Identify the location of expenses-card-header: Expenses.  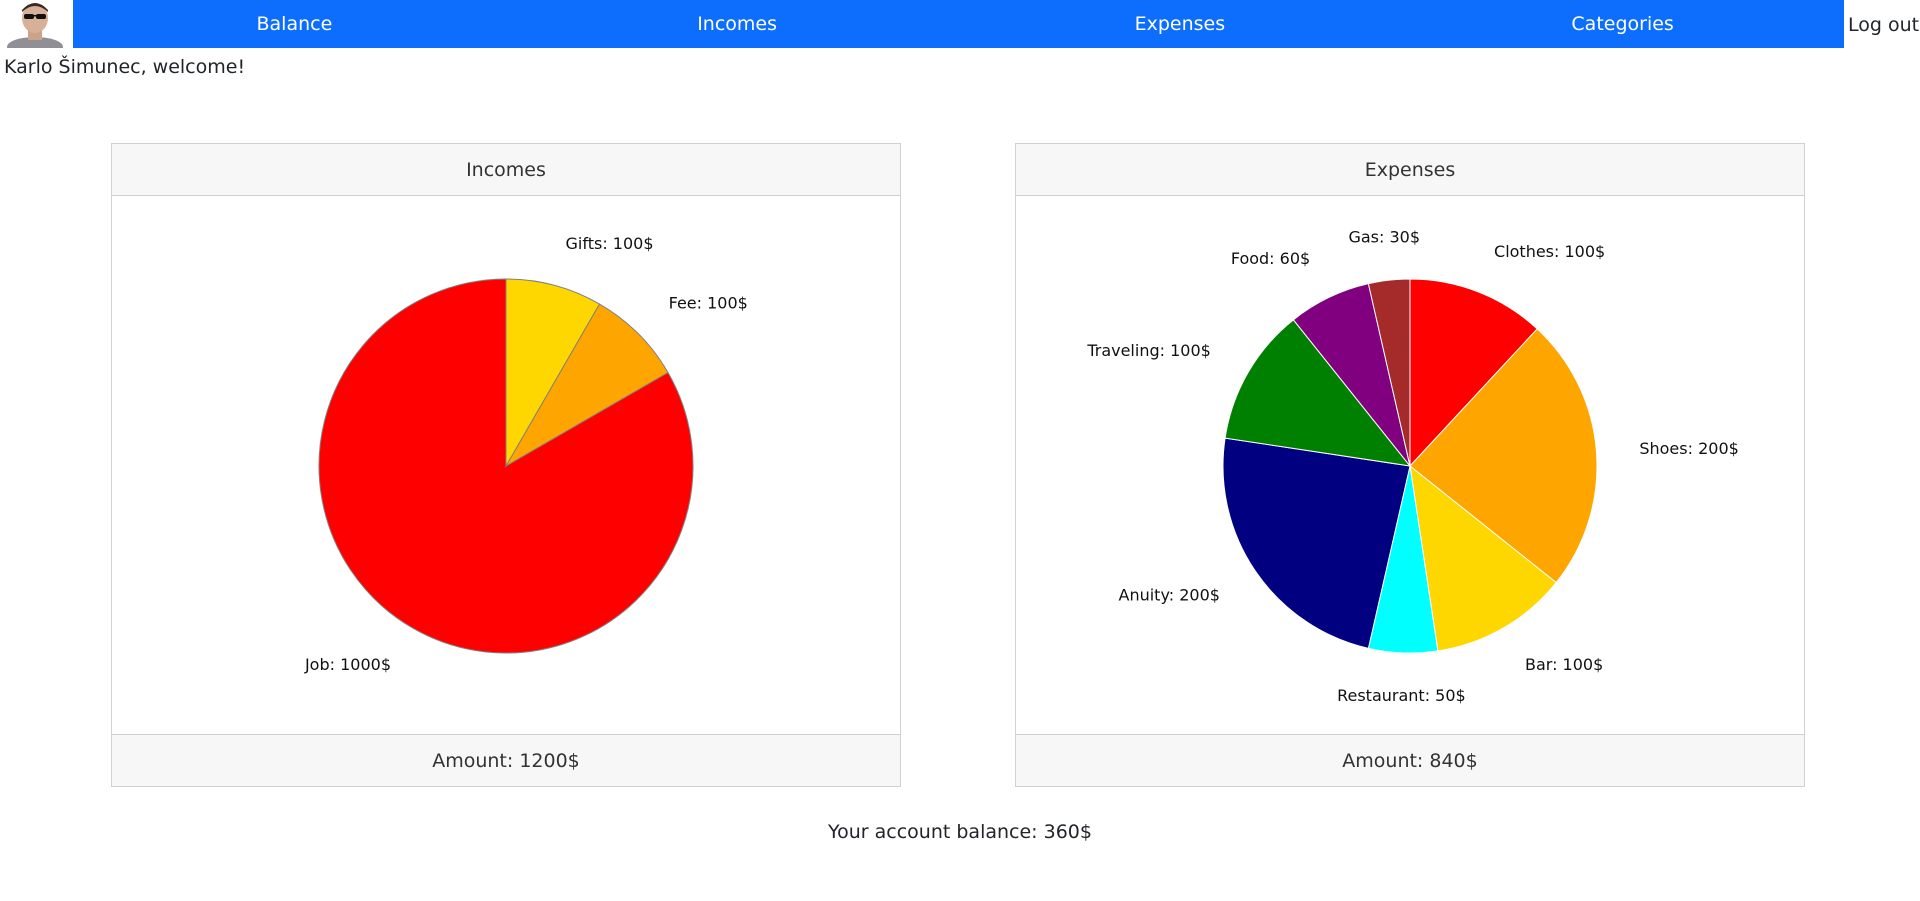
(1410, 170).